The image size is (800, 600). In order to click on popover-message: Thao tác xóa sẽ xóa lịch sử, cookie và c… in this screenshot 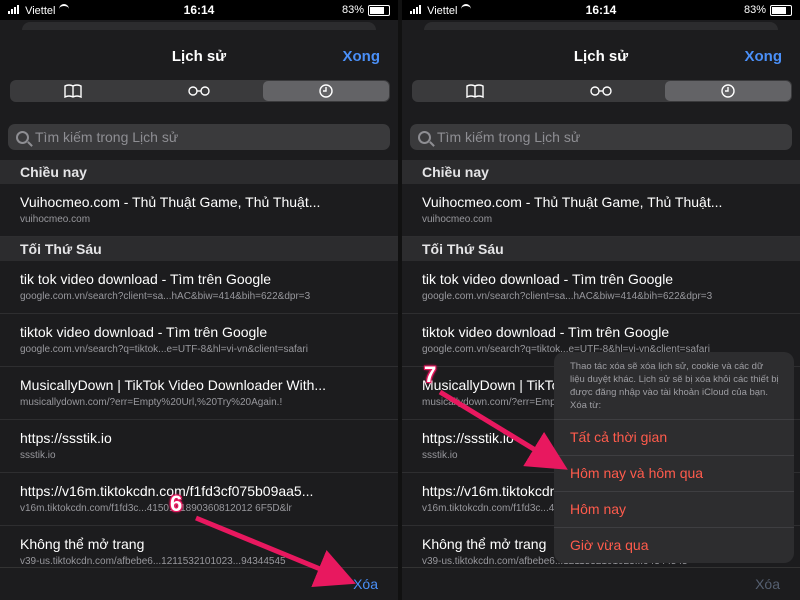, I will do `click(674, 386)`.